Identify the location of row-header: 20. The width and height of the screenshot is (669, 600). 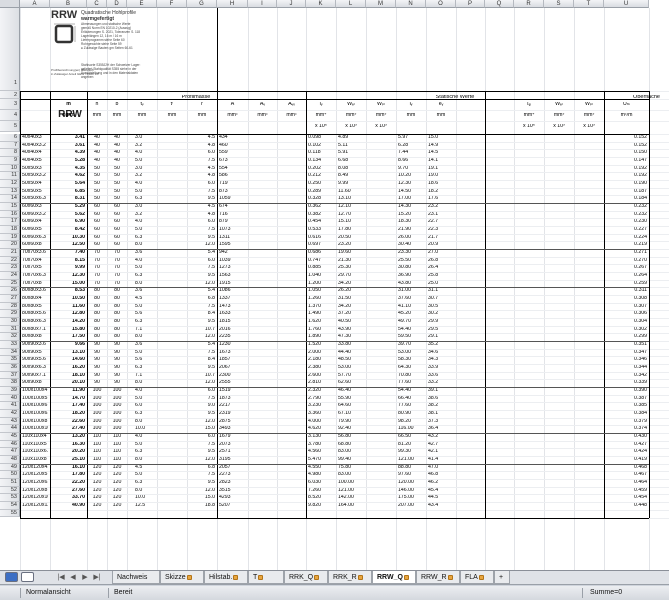
(10, 245).